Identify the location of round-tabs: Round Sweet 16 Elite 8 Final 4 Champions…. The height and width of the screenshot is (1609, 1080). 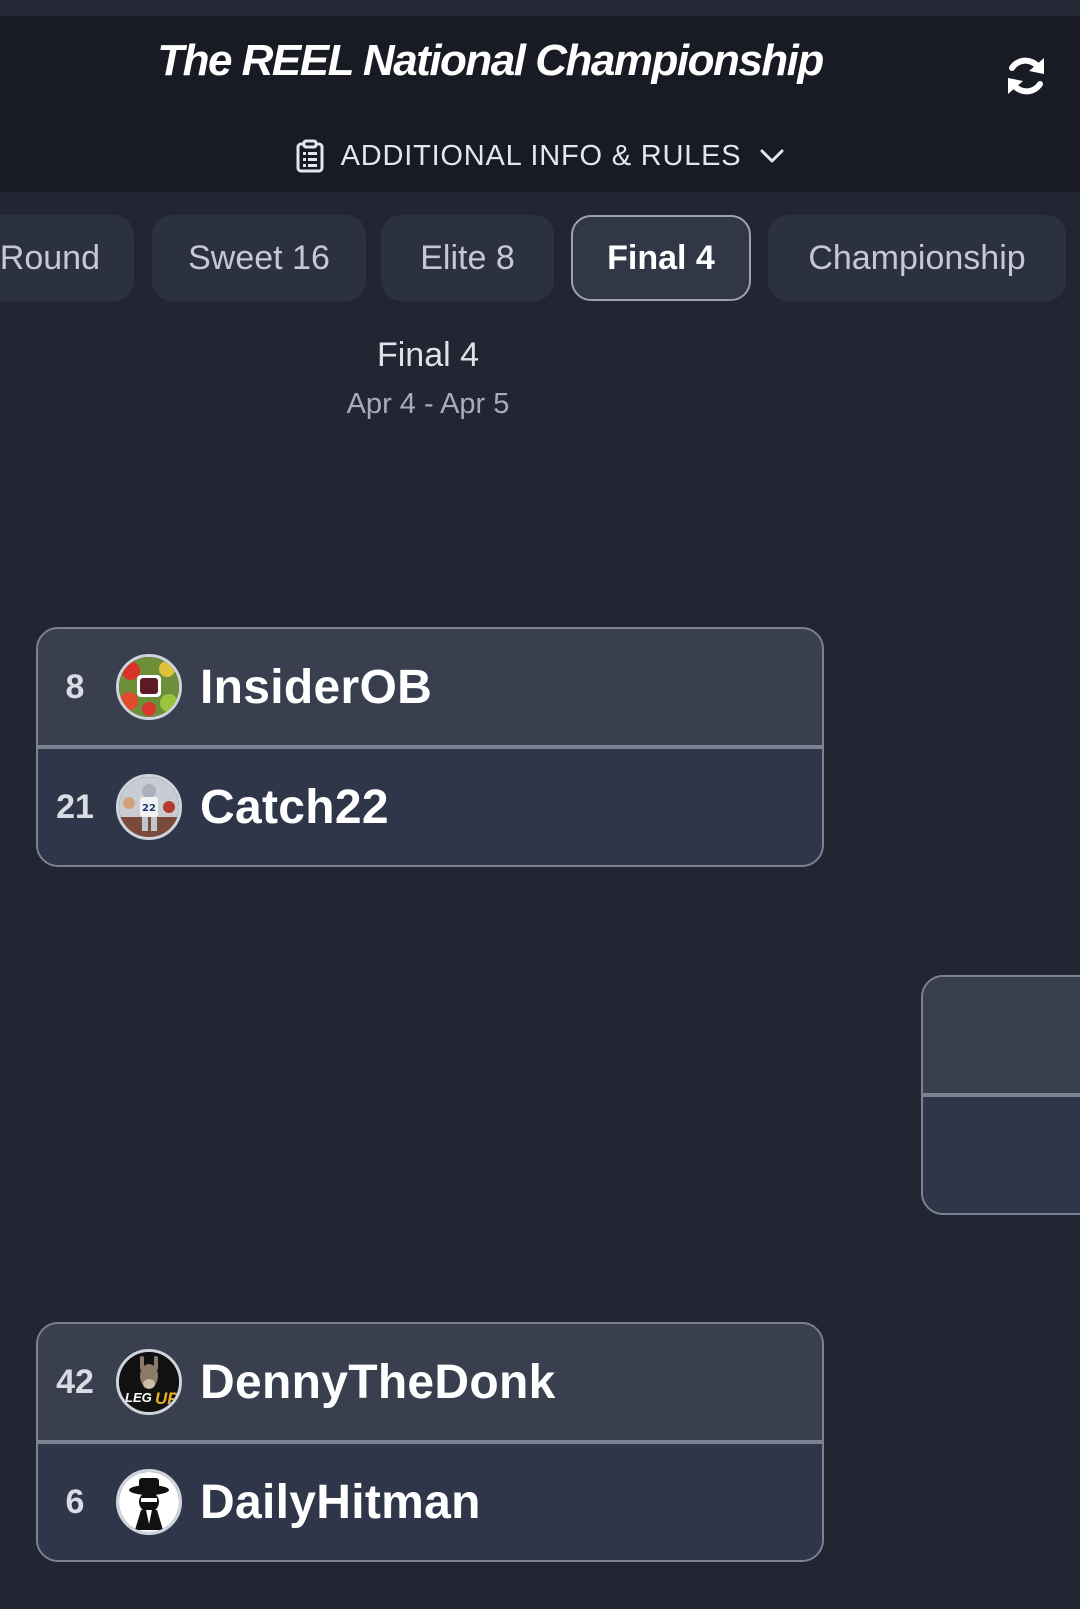
(540, 258).